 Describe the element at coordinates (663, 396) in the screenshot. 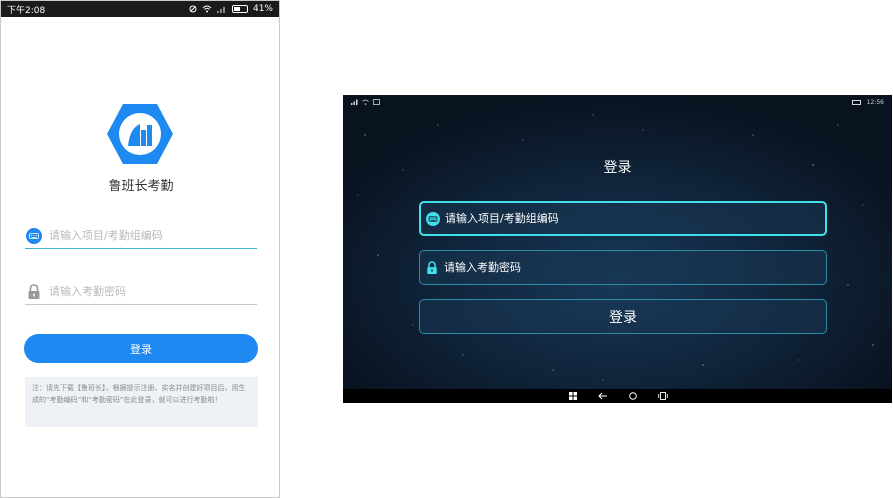

I see `task-view-icon` at that location.